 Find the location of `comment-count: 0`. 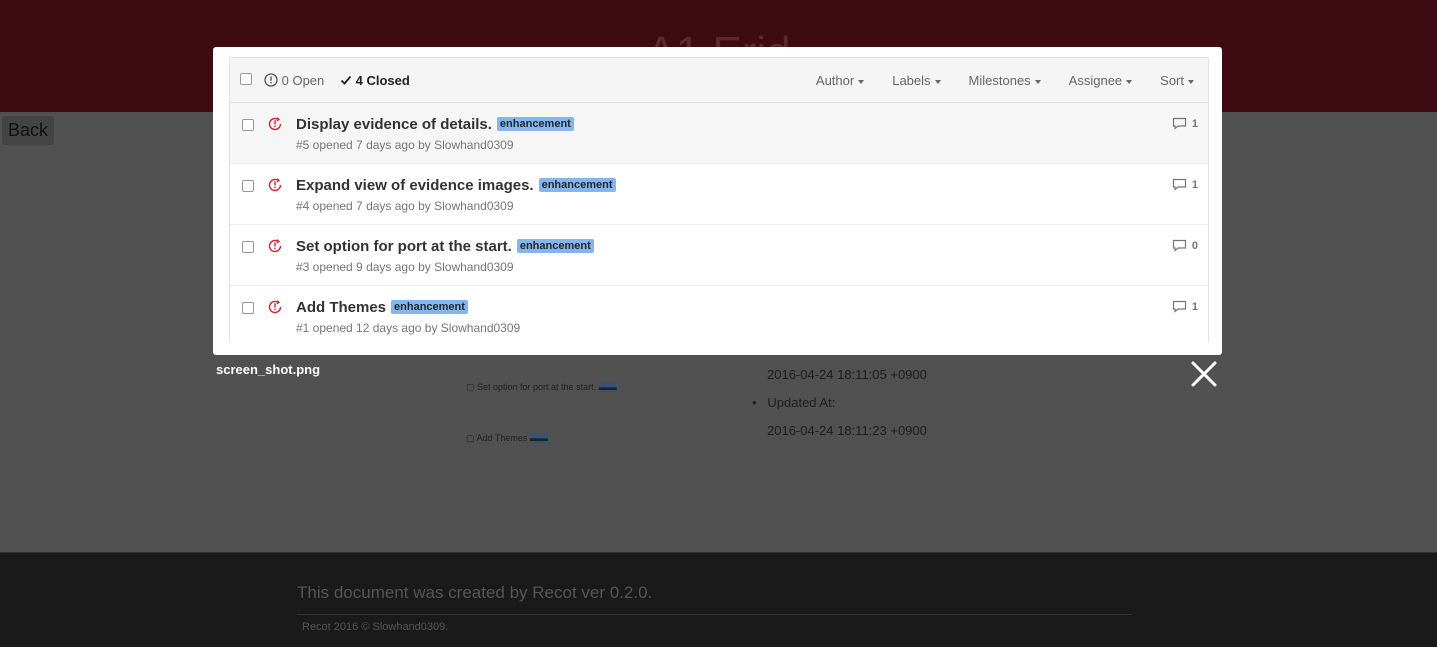

comment-count: 0 is located at coordinates (1185, 245).